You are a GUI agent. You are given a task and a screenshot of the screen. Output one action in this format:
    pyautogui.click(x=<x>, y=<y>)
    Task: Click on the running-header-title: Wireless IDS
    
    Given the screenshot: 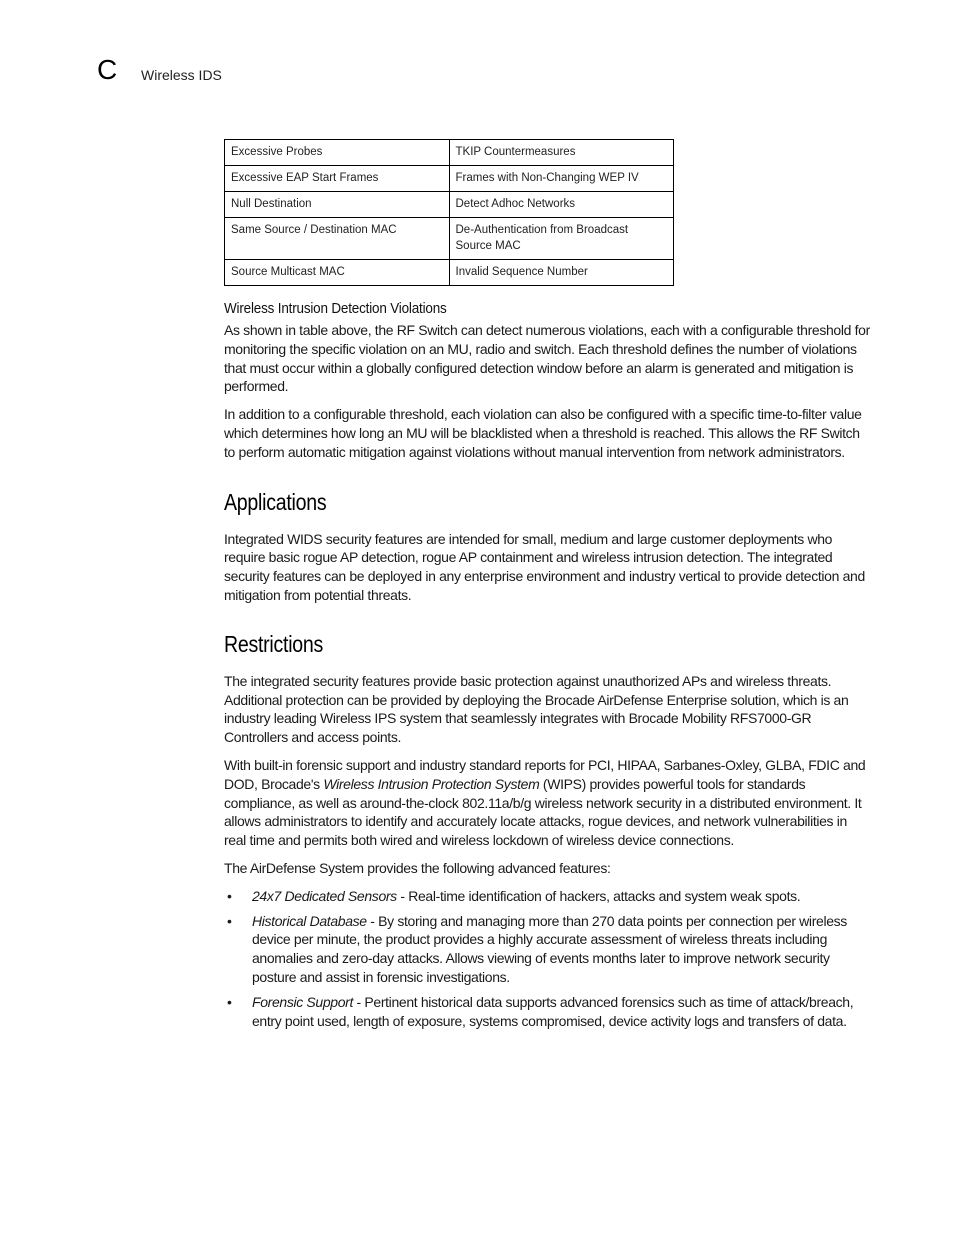 What is the action you would take?
    pyautogui.click(x=181, y=75)
    